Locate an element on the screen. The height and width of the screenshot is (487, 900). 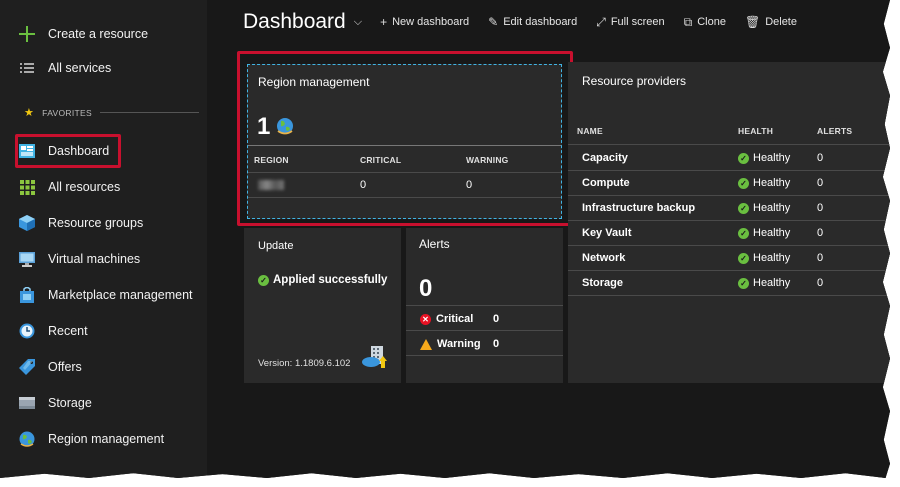
all-services-button: All services is located at coordinates (110, 68).